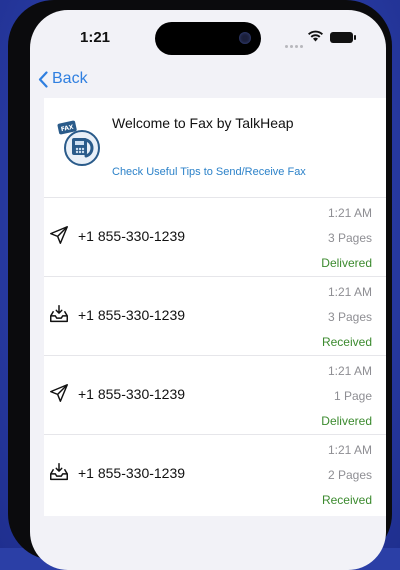  Describe the element at coordinates (215, 395) in the screenshot. I see `fax-row: +1 855-330-1239 1:21 AM 1 Page Delivered` at that location.